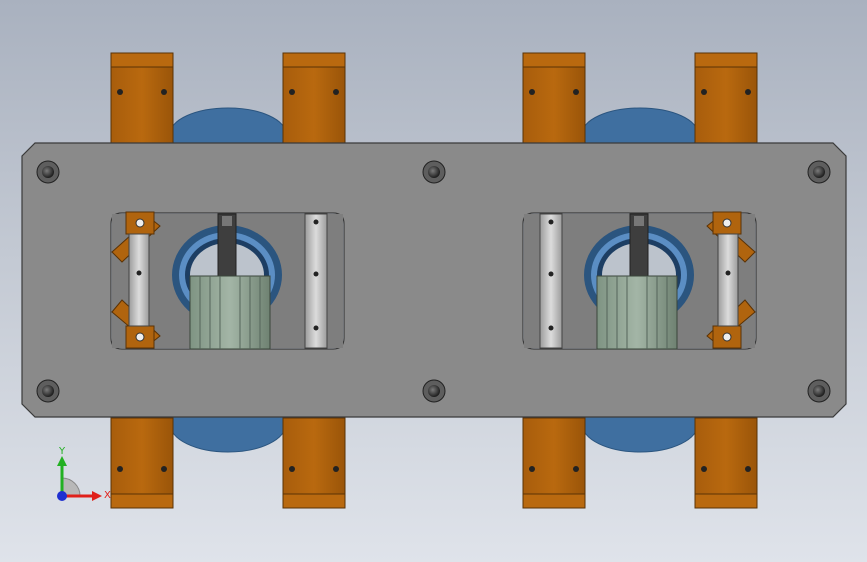  I want to click on window-right, so click(640, 280).